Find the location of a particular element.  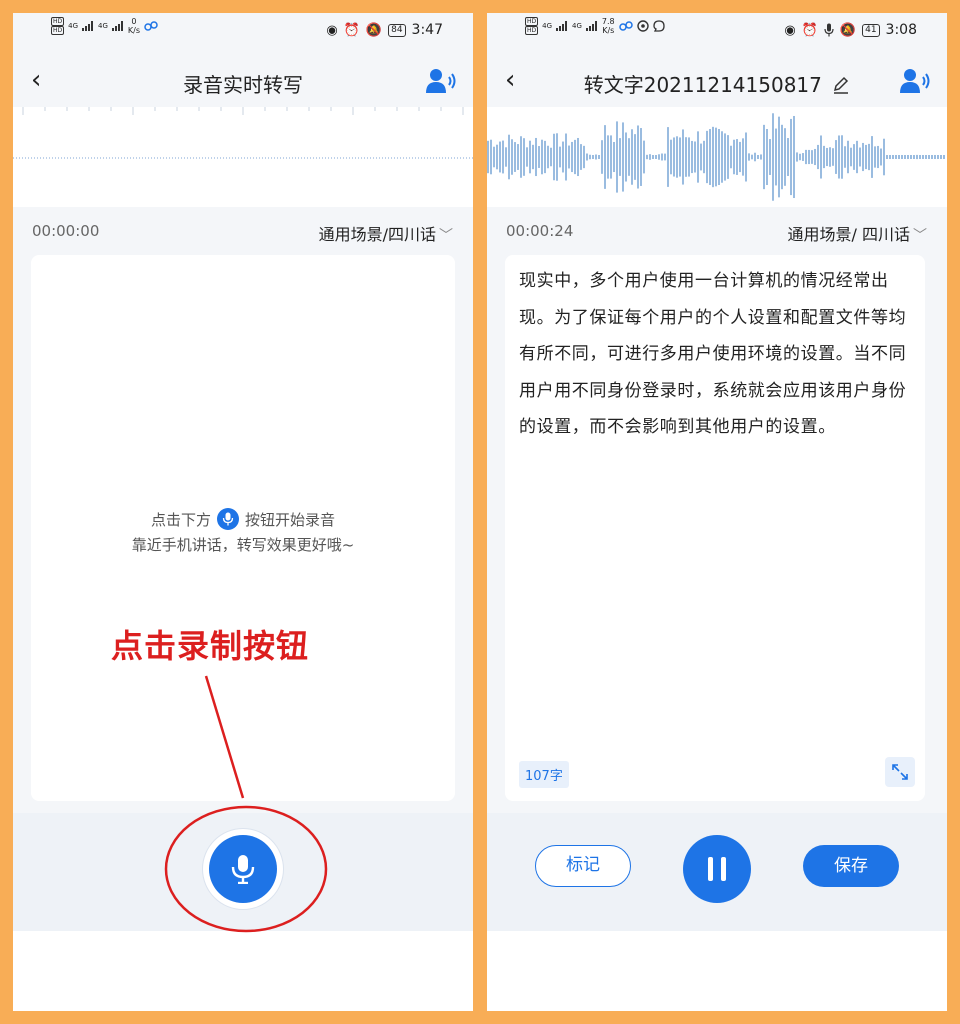

clock: 3:47 is located at coordinates (427, 30).